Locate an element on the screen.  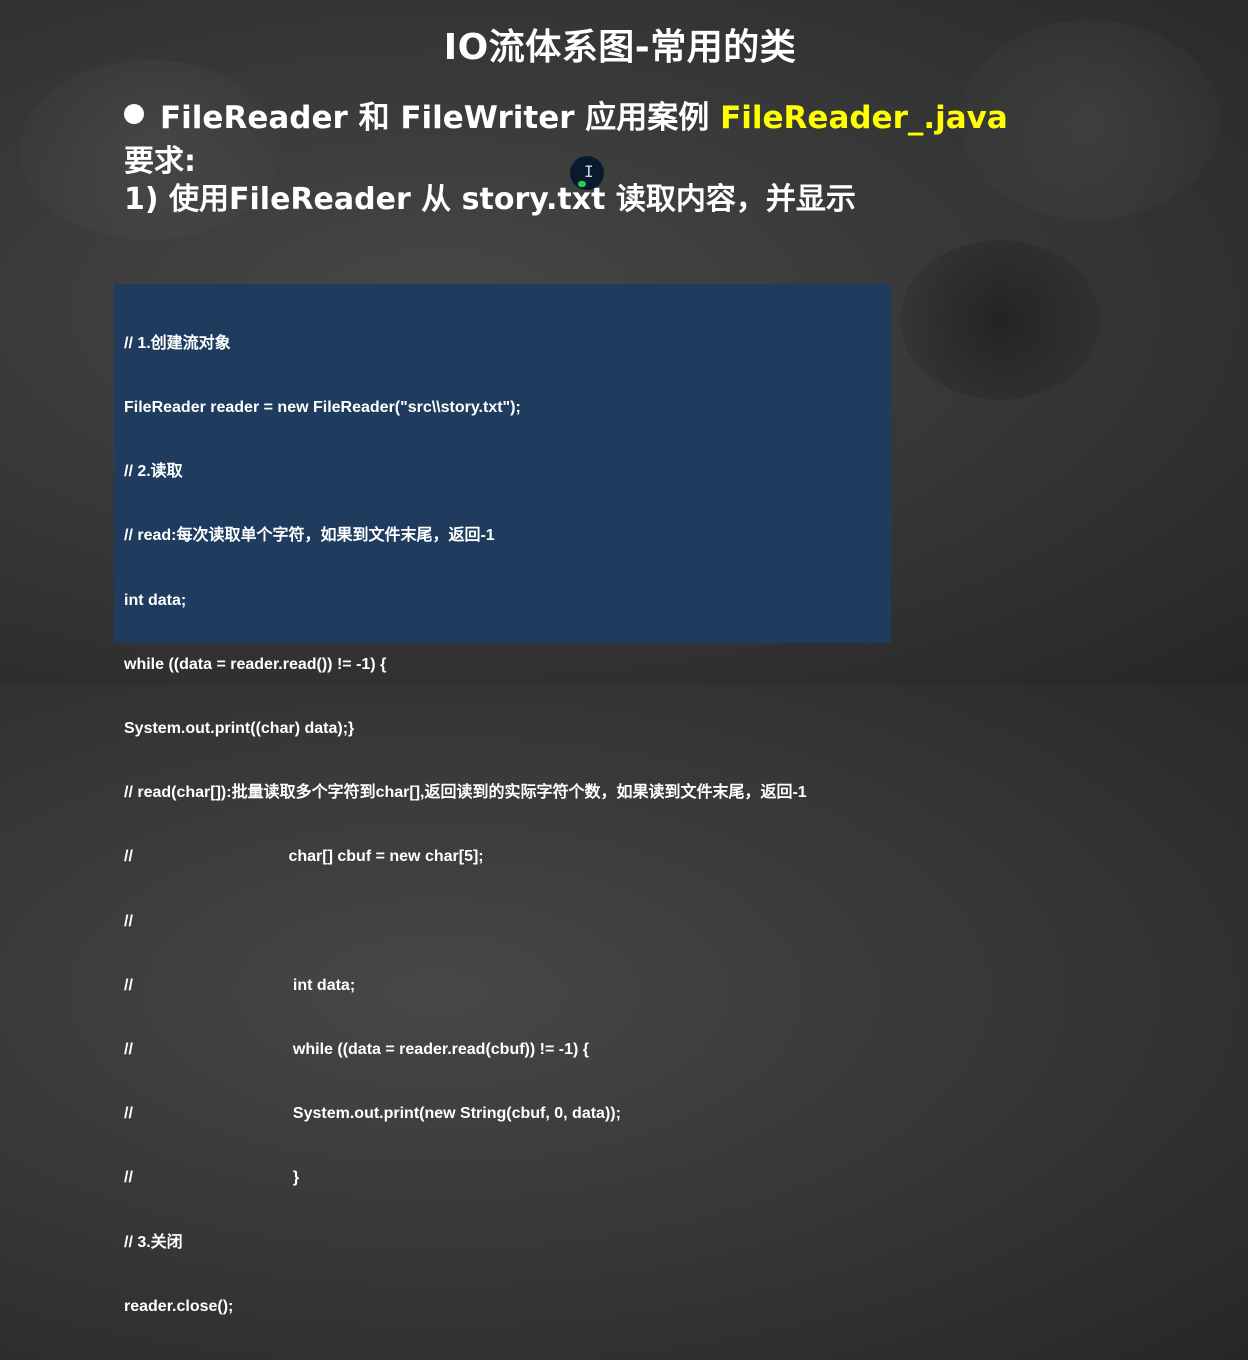
ibeam-icon: I is located at coordinates (589, 171).